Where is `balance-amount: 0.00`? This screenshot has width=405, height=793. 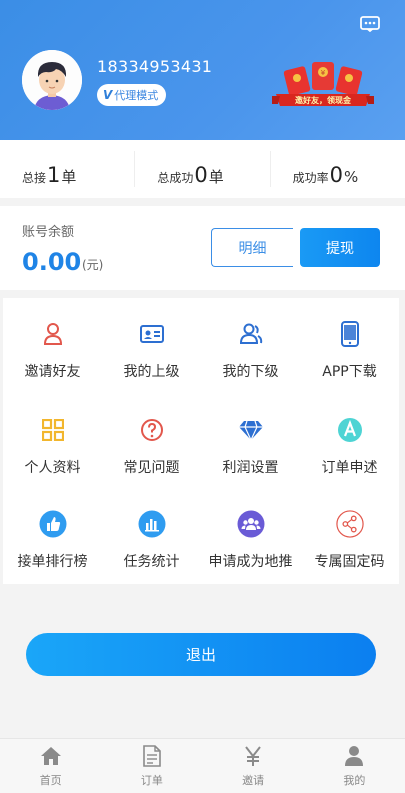 balance-amount: 0.00 is located at coordinates (52, 262).